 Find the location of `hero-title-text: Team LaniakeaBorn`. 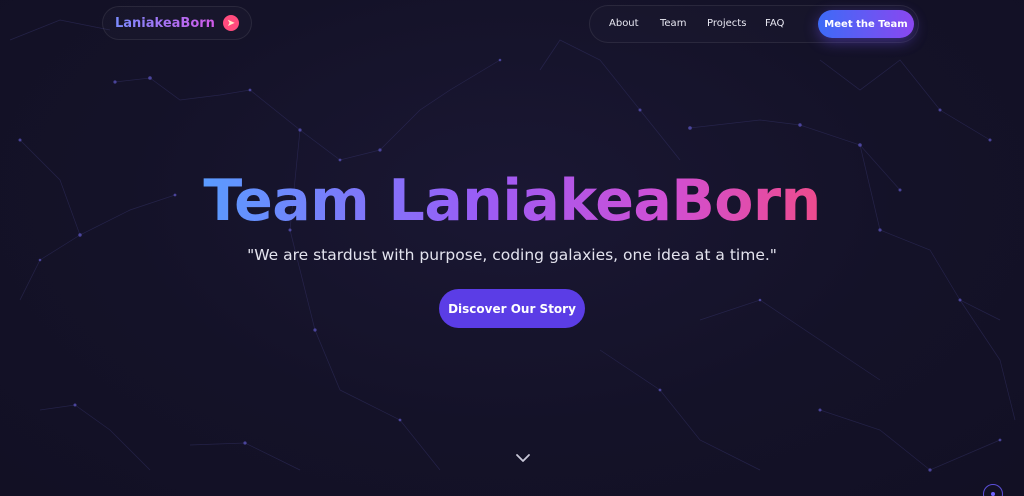

hero-title-text: Team LaniakeaBorn is located at coordinates (512, 201).